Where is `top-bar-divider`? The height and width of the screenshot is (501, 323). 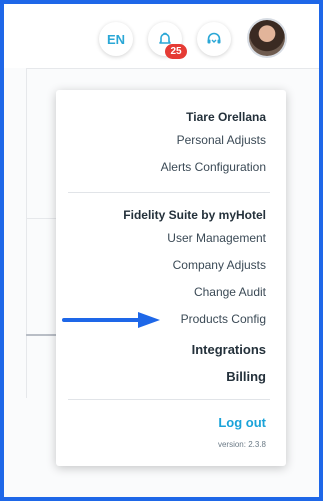 top-bar-divider is located at coordinates (172, 68).